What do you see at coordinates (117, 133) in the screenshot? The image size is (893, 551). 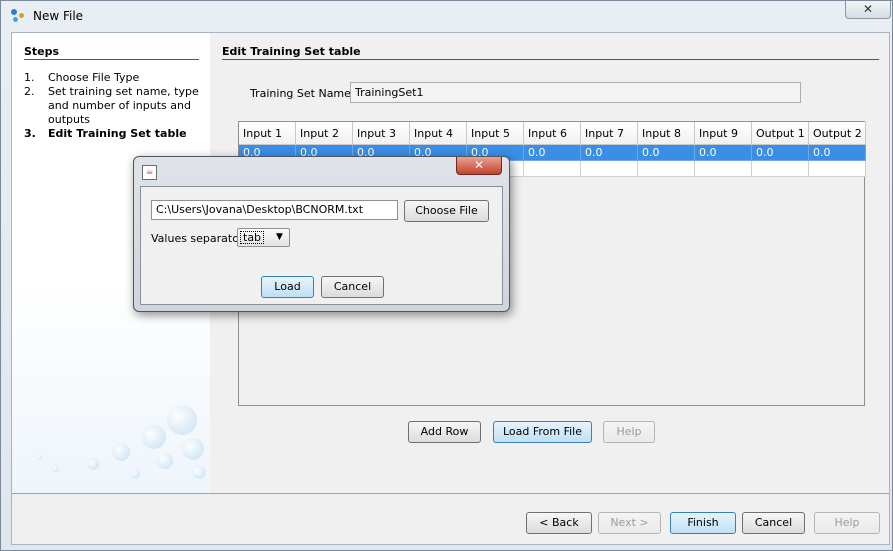 I see `step-label: Edit Training Set table` at bounding box center [117, 133].